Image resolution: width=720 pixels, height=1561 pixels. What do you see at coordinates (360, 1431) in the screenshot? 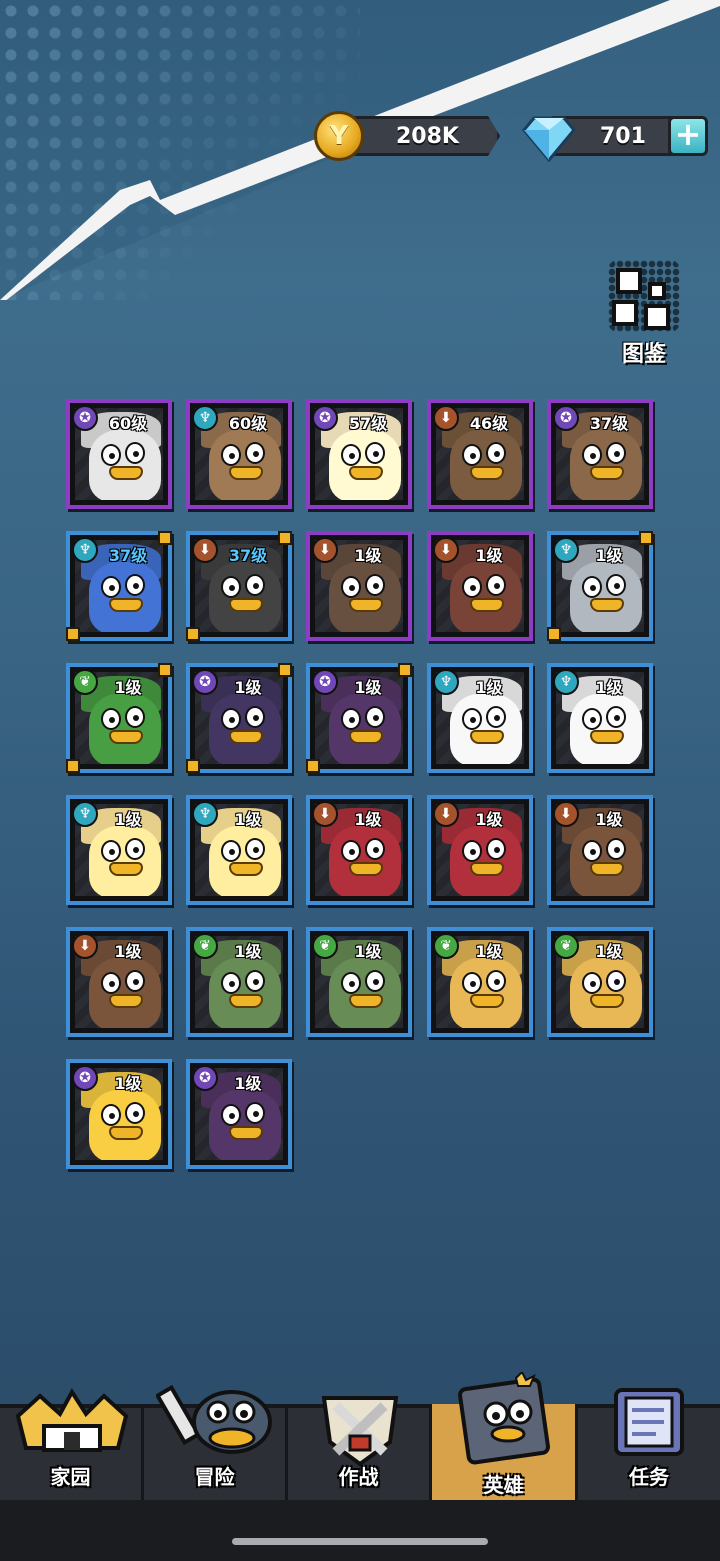
I see `crossed-swords-shield-icon` at bounding box center [360, 1431].